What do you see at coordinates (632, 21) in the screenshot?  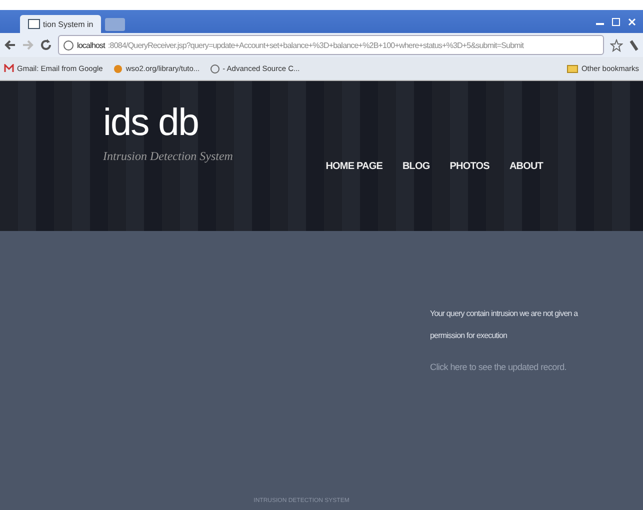 I see `close-icon` at bounding box center [632, 21].